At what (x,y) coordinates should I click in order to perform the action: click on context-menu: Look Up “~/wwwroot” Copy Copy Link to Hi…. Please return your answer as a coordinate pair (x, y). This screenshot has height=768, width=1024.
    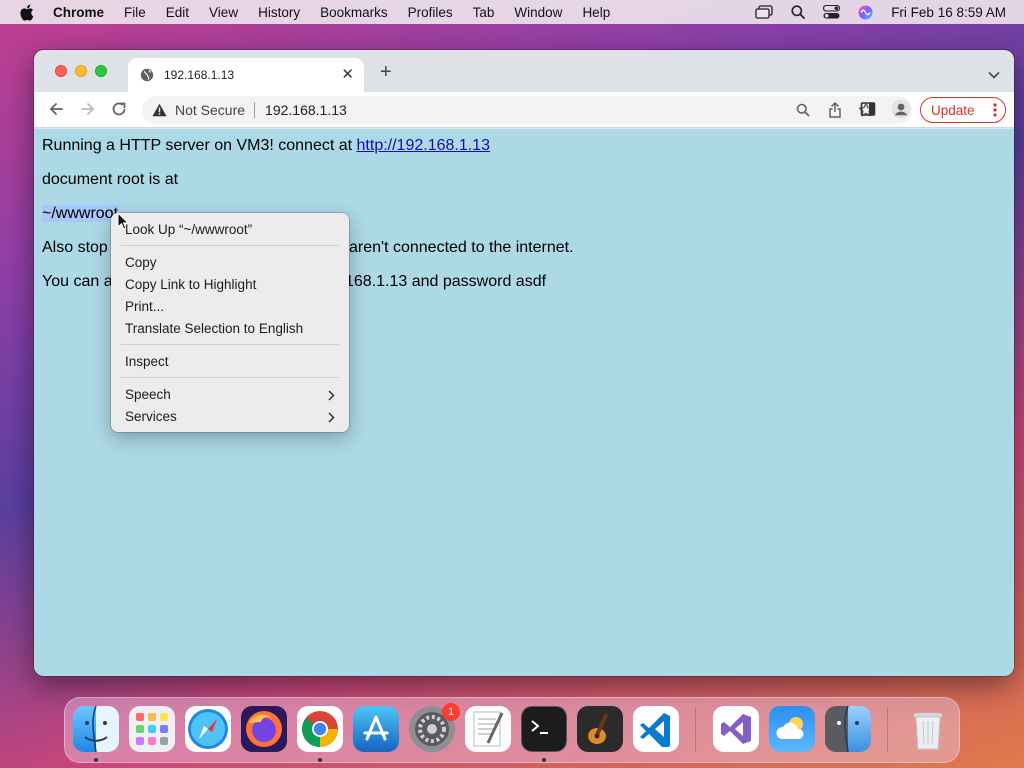
    Looking at the image, I should click on (230, 322).